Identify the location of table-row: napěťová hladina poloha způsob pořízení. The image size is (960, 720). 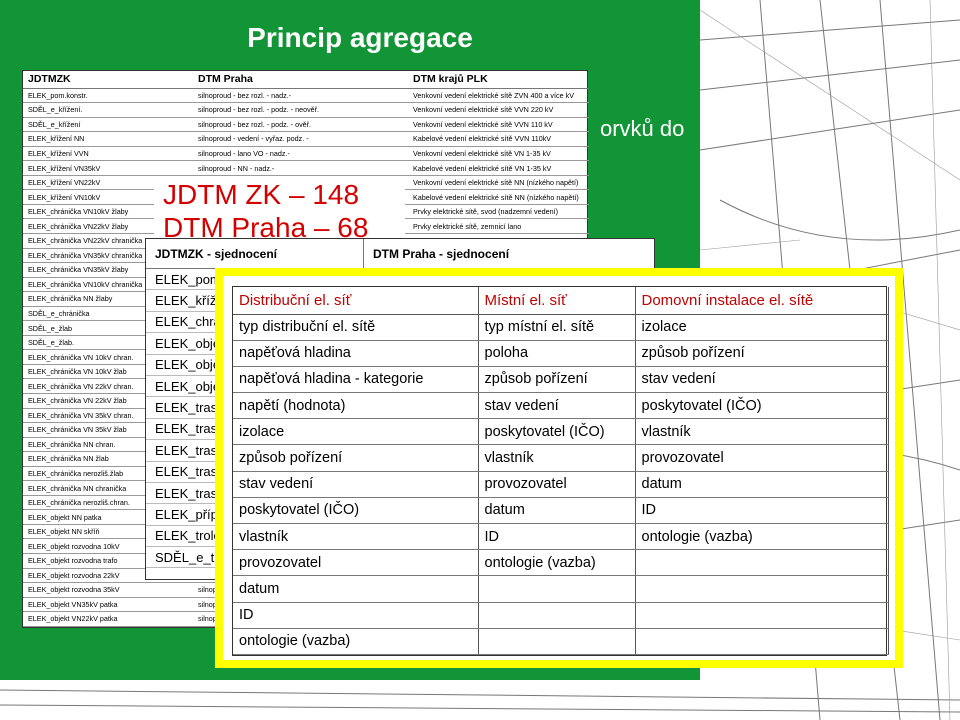
(561, 353).